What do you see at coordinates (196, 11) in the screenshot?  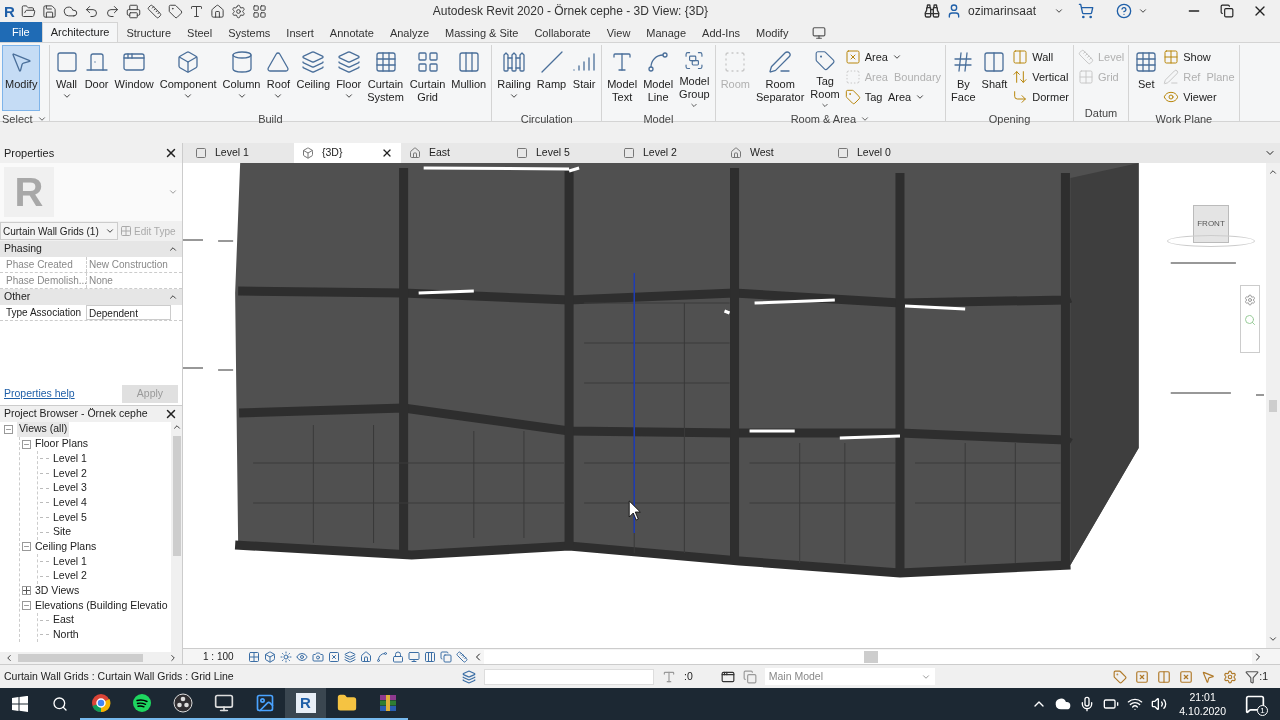 I see `text-icon` at bounding box center [196, 11].